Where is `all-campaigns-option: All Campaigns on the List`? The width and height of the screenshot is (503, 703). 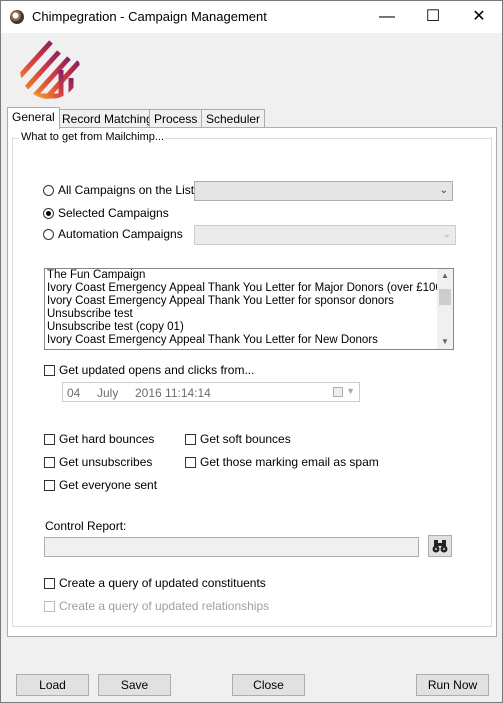
all-campaigns-option: All Campaigns on the List is located at coordinates (118, 190).